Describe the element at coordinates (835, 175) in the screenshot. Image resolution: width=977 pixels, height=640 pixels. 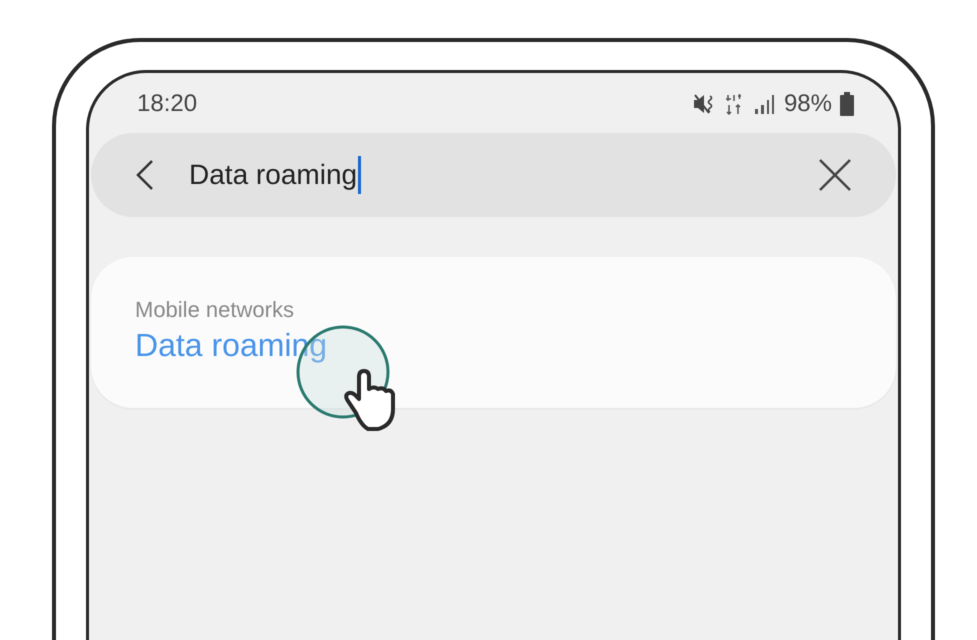
I see `close-icon` at that location.